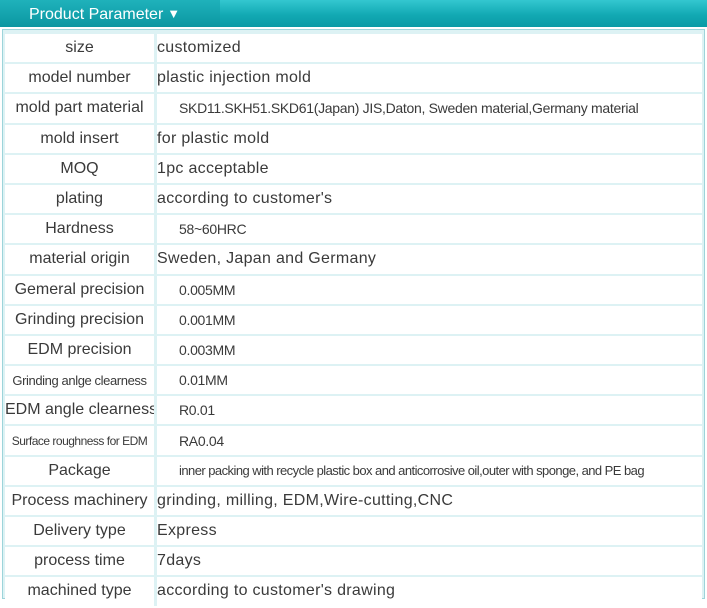 The width and height of the screenshot is (707, 608). Describe the element at coordinates (429, 440) in the screenshot. I see `parameter-value: RA0.04` at that location.